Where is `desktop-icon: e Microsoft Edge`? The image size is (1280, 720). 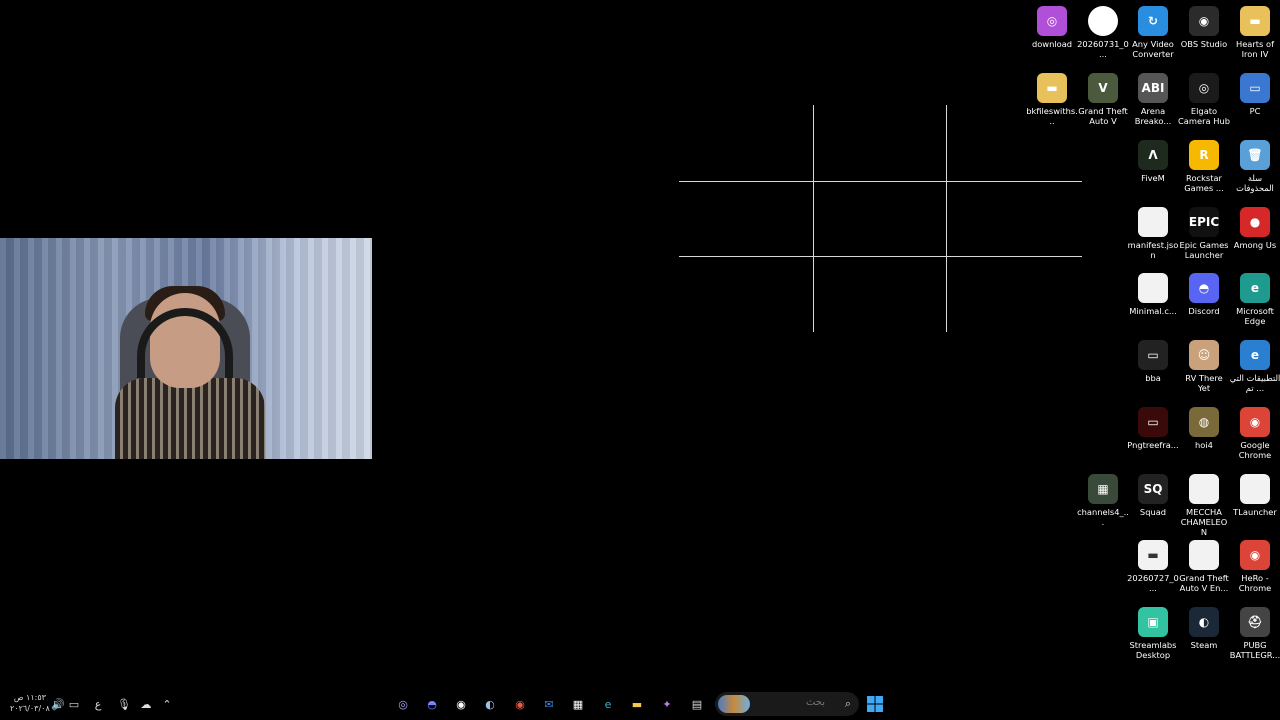 desktop-icon: e Microsoft Edge is located at coordinates (1254, 297).